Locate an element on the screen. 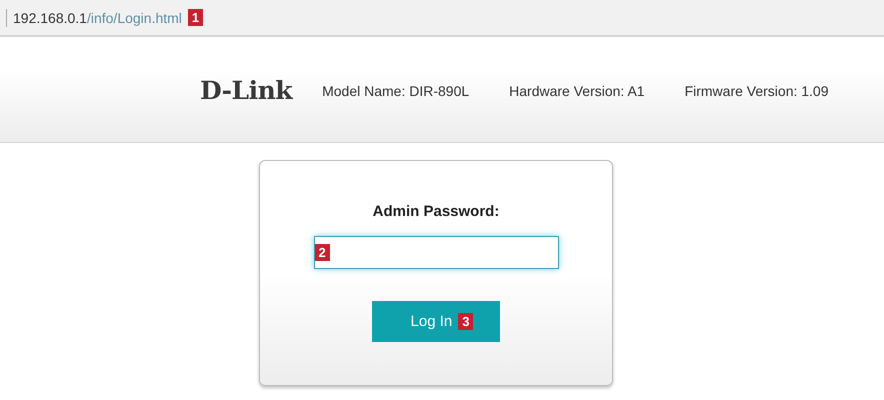 This screenshot has width=884, height=400. login-button: Log In 3 is located at coordinates (436, 321).